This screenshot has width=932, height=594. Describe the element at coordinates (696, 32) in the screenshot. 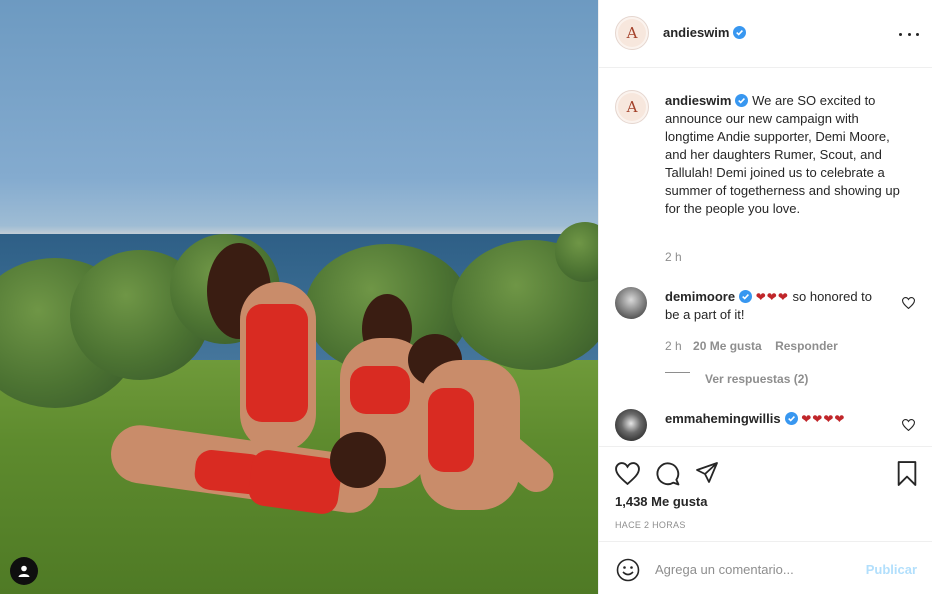

I see `header-username: andieswim` at that location.